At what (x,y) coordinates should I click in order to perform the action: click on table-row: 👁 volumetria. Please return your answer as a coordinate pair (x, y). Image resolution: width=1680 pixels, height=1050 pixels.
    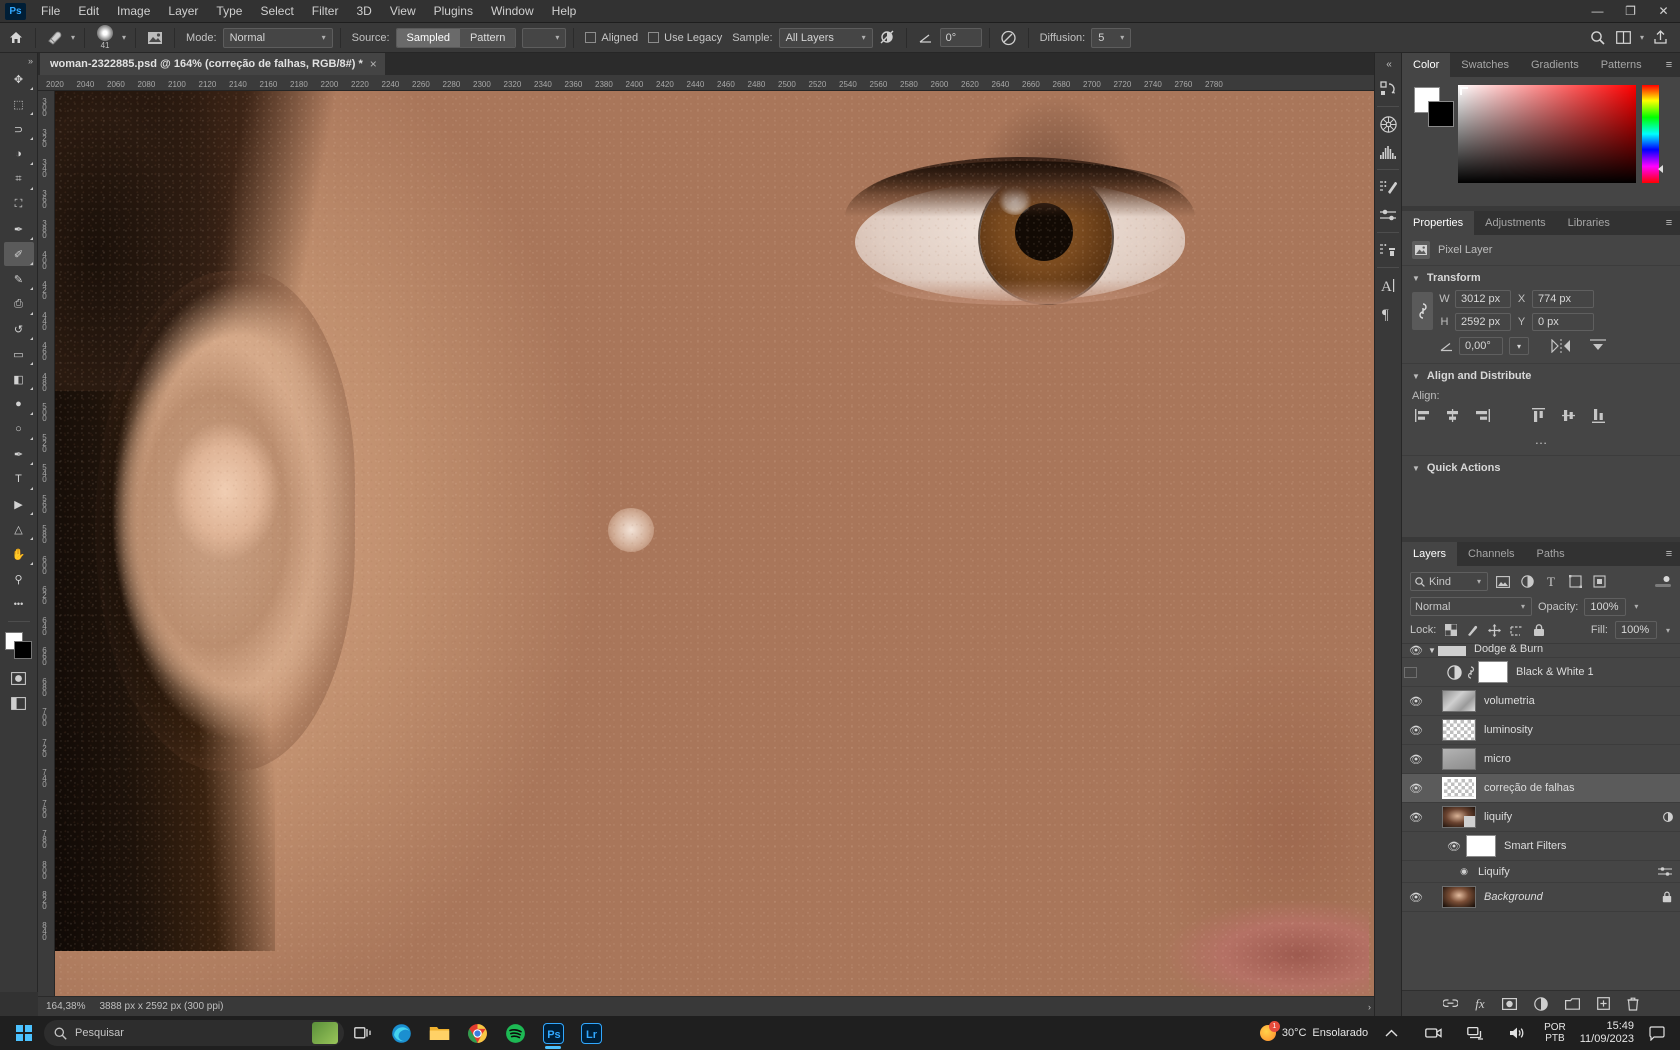
    Looking at the image, I should click on (1541, 701).